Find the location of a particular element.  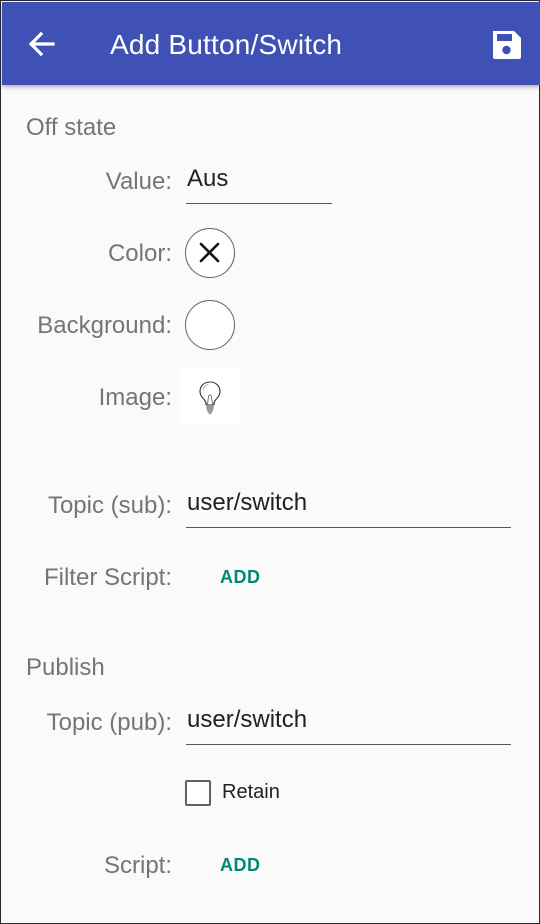

lightbulb-icon is located at coordinates (210, 397).